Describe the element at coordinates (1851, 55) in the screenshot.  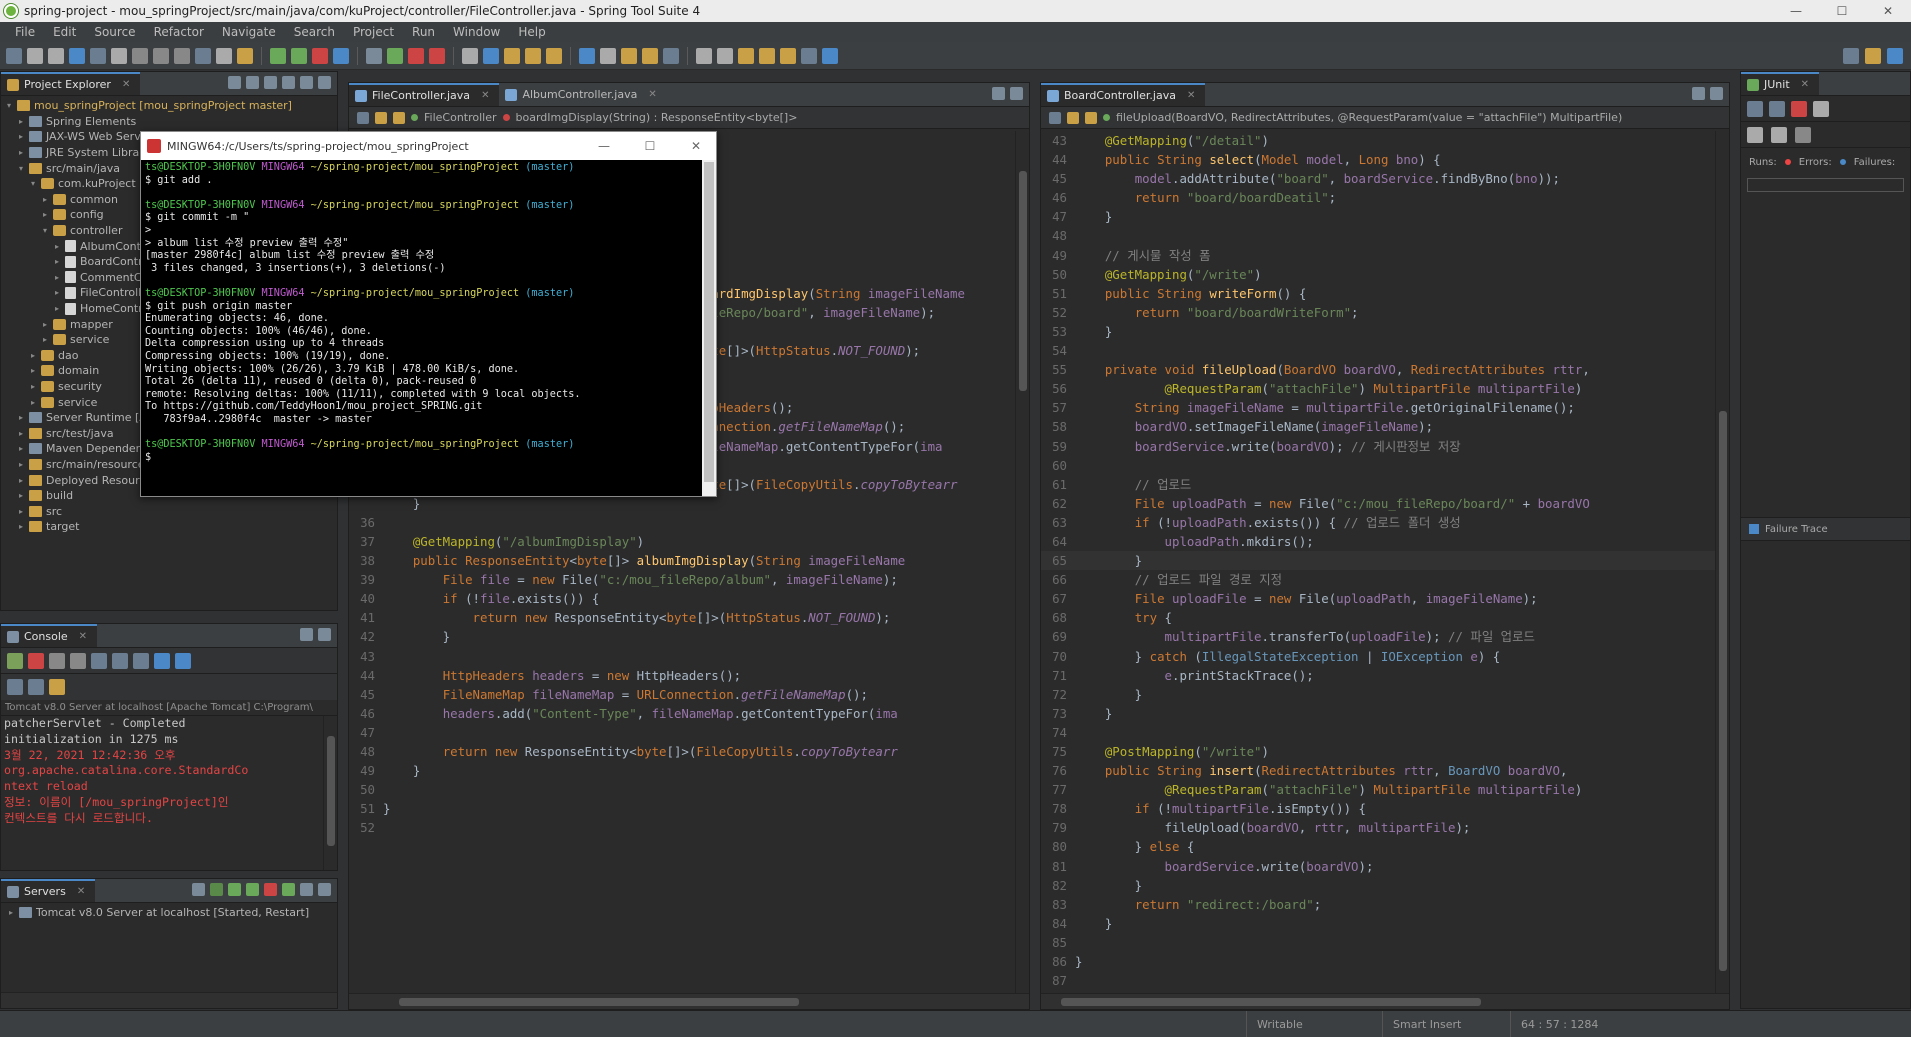
I see `perspective-icon` at that location.